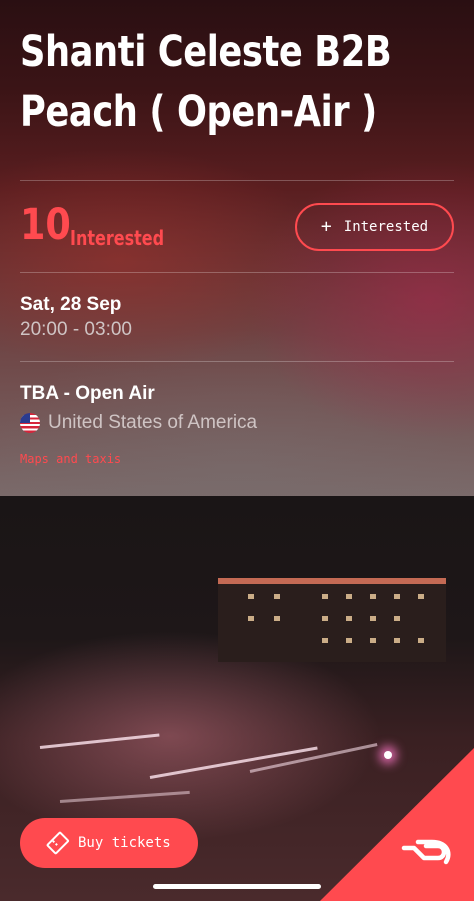 This screenshot has height=901, width=474. What do you see at coordinates (397, 824) in the screenshot?
I see `corner-triangle` at bounding box center [397, 824].